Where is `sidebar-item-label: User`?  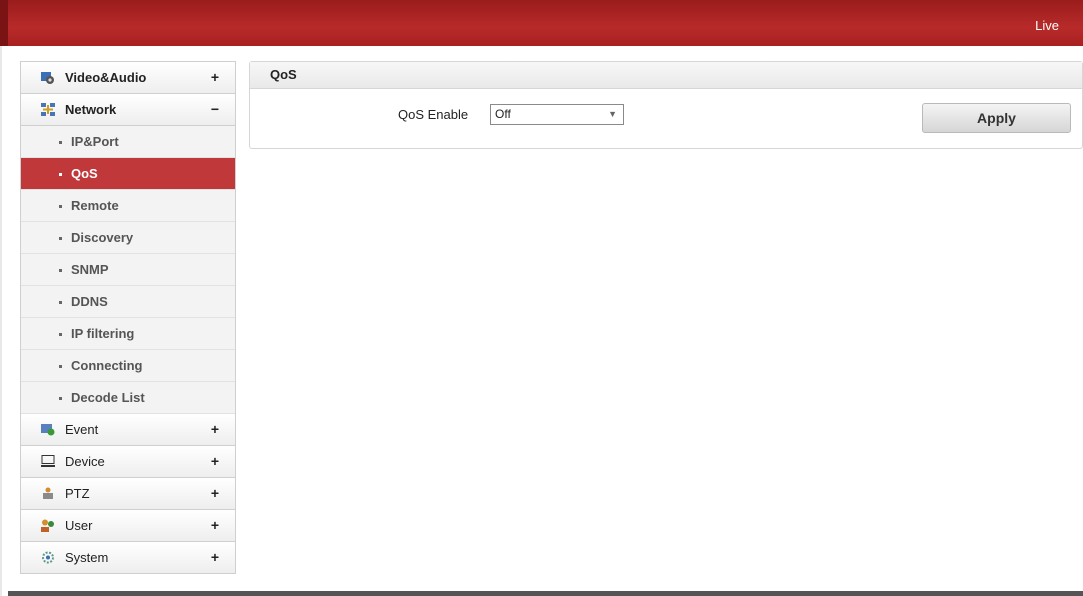 sidebar-item-label: User is located at coordinates (79, 525).